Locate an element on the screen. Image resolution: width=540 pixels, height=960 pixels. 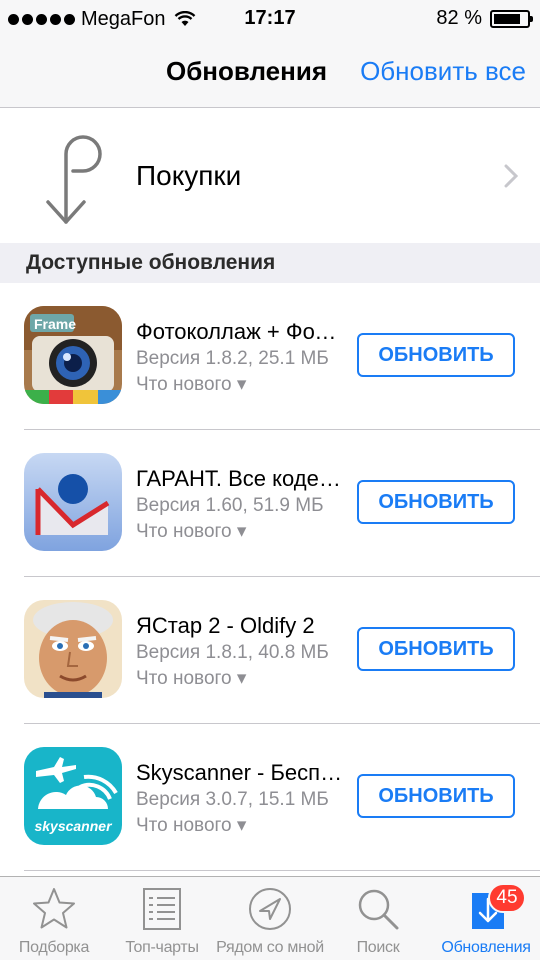
purchases-icon is located at coordinates (74, 179).